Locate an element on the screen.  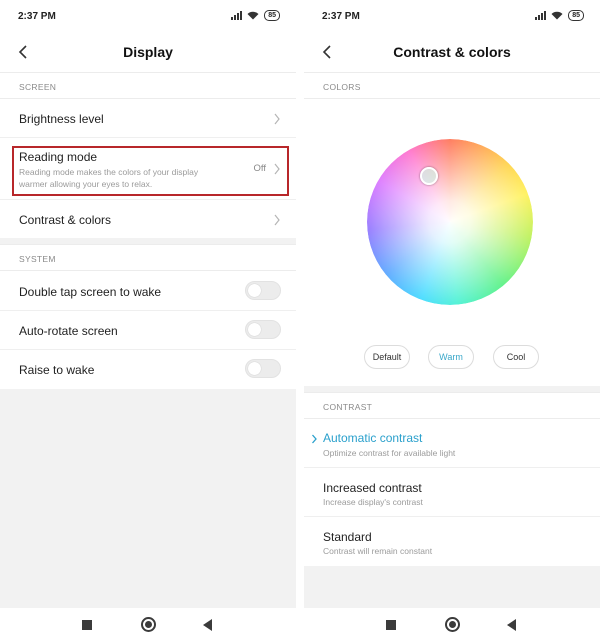
auto-rotate-label: Auto-rotate screen is located at coordinates (68, 331).